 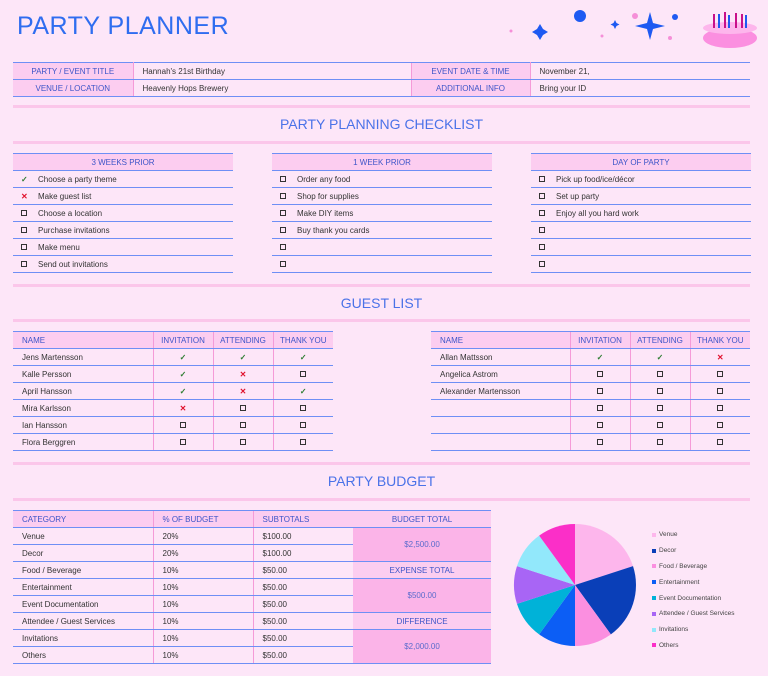 I want to click on checklist-item: Make DIY items, so click(x=382, y=213).